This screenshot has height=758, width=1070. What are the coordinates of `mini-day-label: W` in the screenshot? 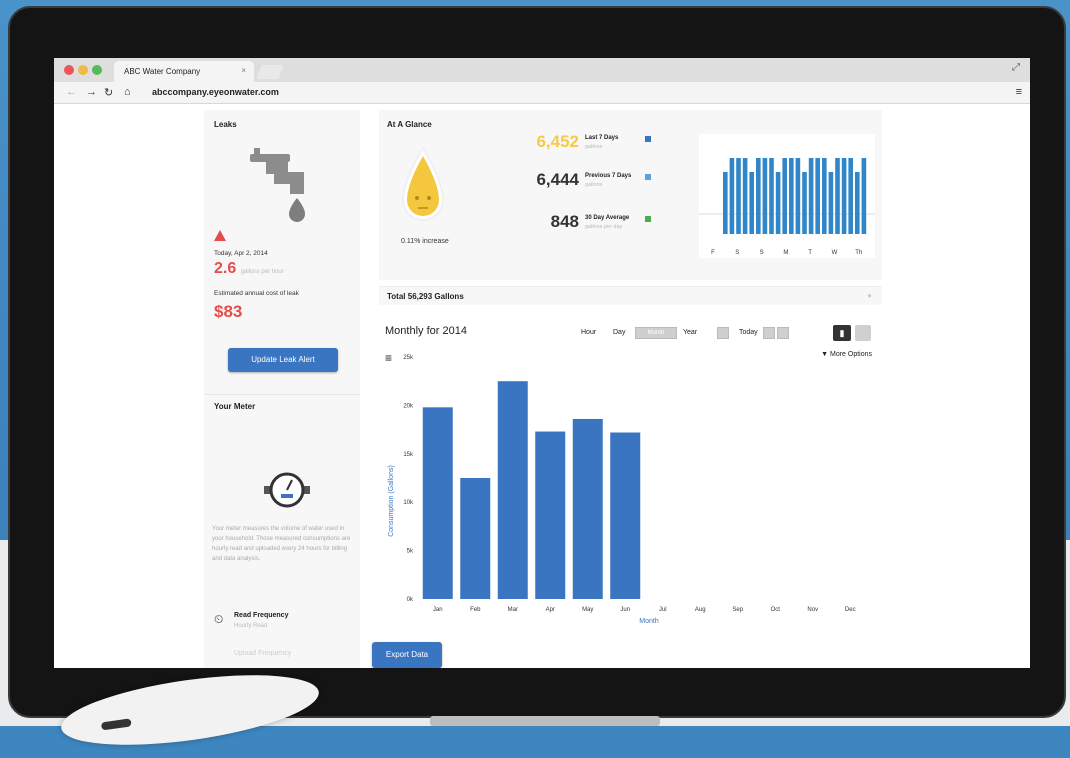 It's located at (835, 253).